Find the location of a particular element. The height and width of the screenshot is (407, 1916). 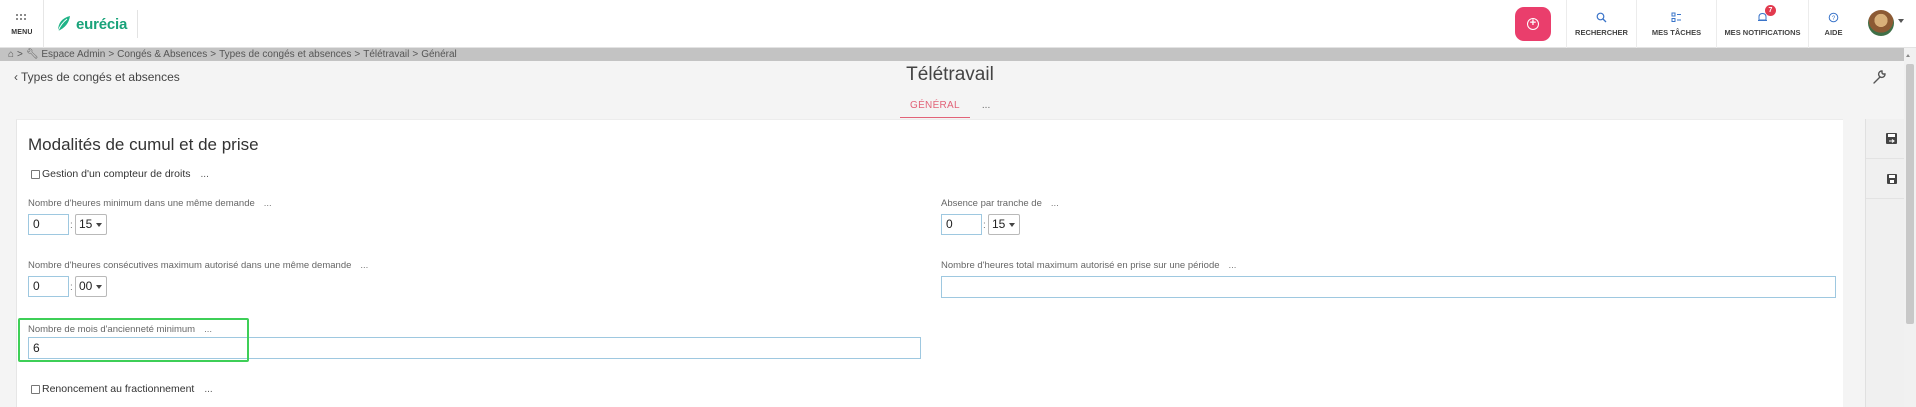

tab-general: GÉNÉRAL is located at coordinates (935, 109).